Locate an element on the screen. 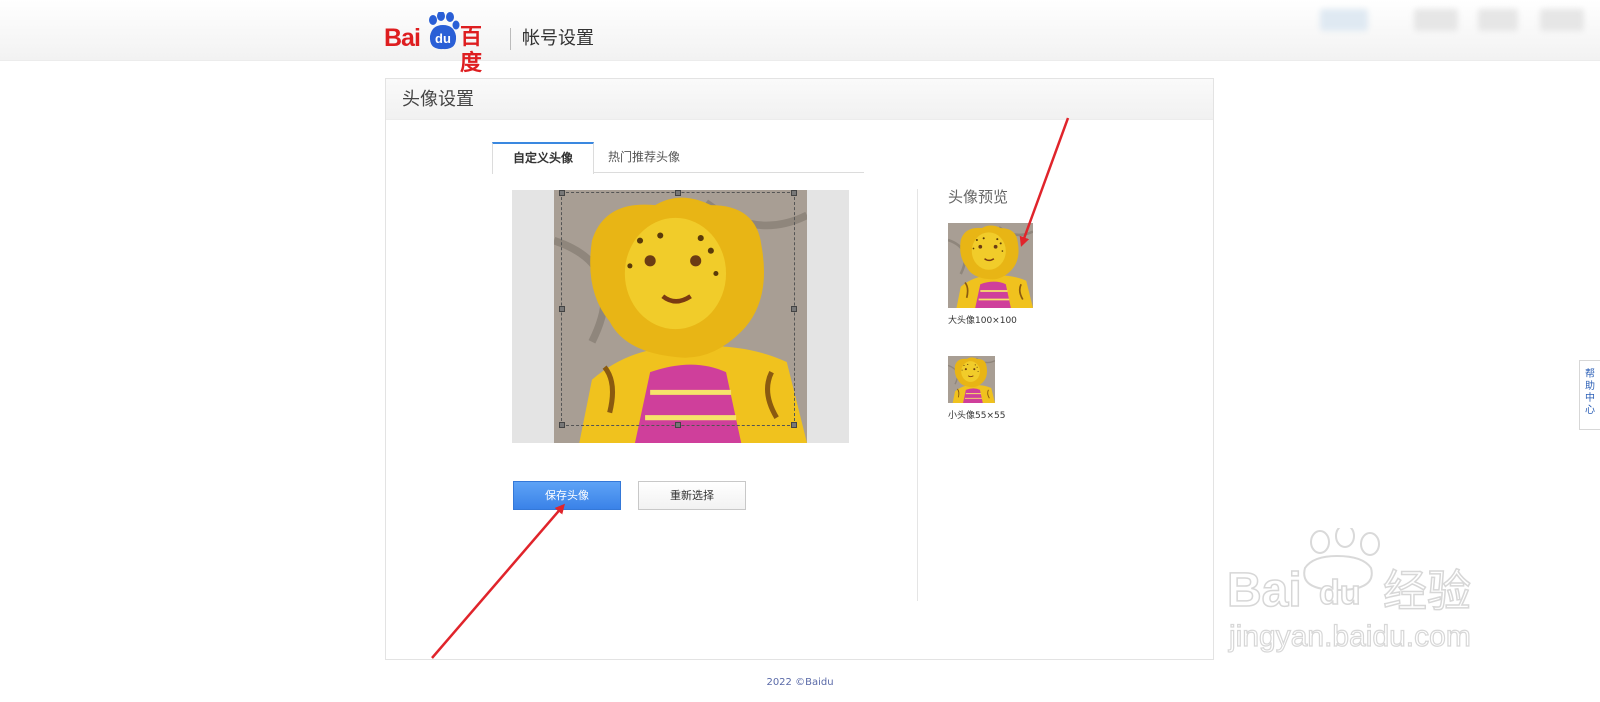 This screenshot has width=1600, height=702. avatar-crop-editor is located at coordinates (680, 316).